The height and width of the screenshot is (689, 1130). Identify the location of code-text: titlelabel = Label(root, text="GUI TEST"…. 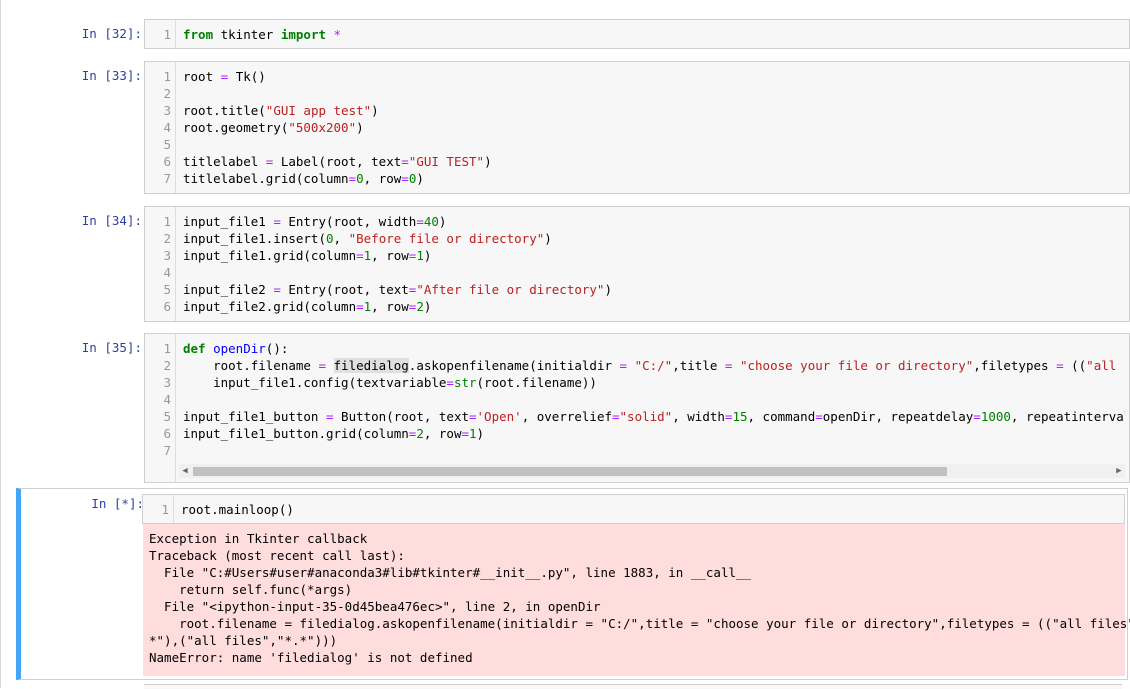
(337, 161).